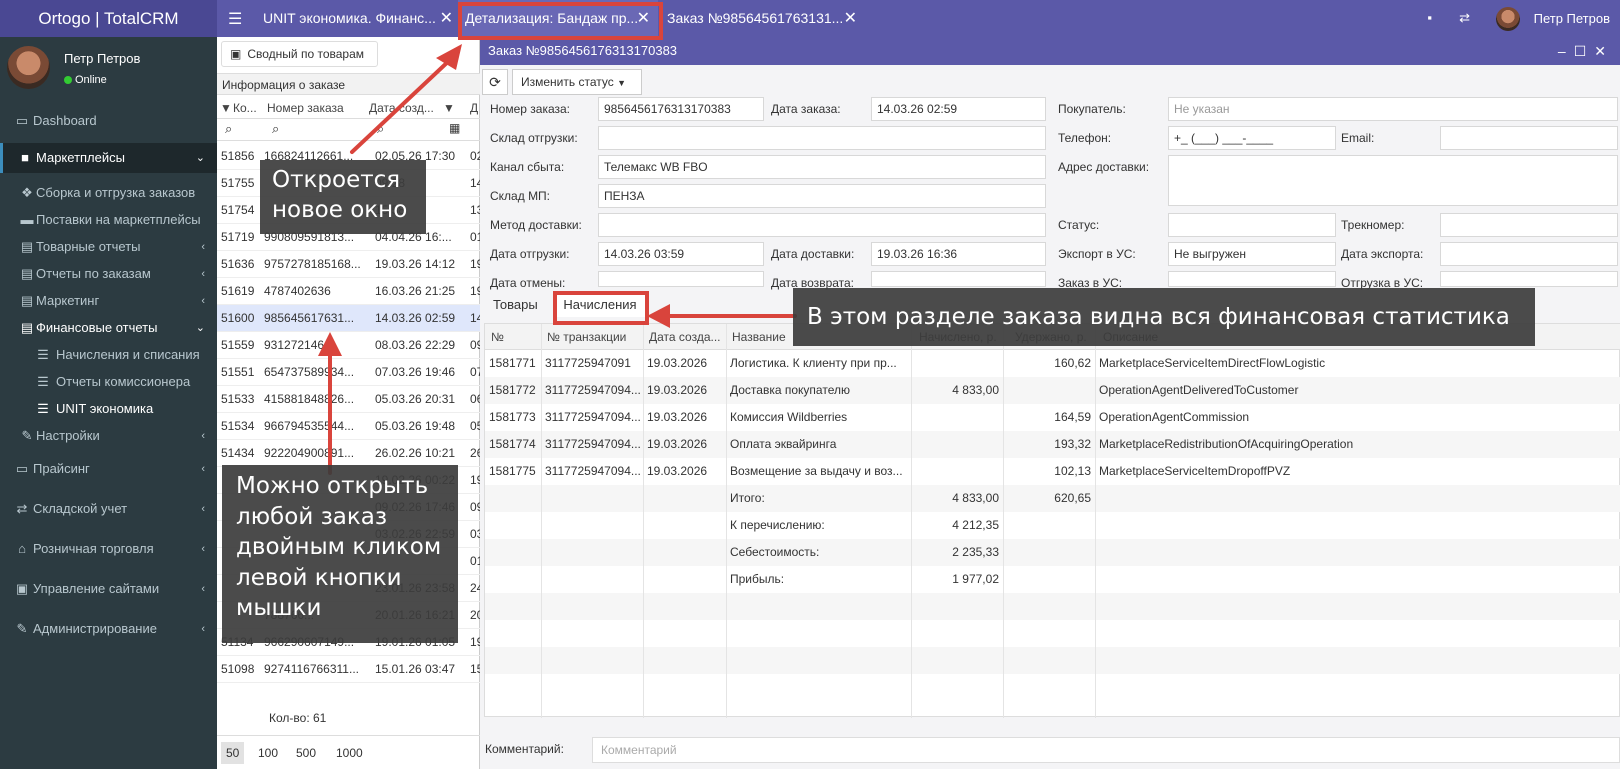 The image size is (1620, 769). What do you see at coordinates (343, 197) in the screenshot?
I see `callout-new-window: Откроется новое окно` at bounding box center [343, 197].